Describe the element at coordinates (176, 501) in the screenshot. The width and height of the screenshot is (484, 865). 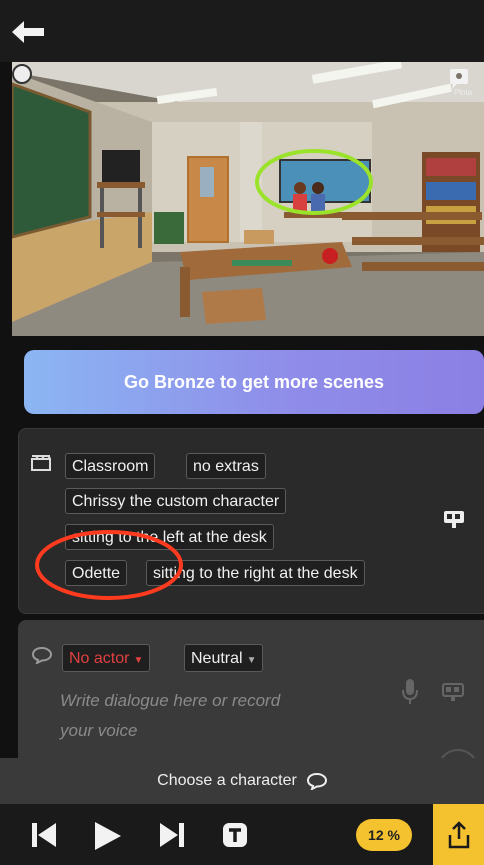
I see `character-1-chip: Chrissy the custom character` at that location.